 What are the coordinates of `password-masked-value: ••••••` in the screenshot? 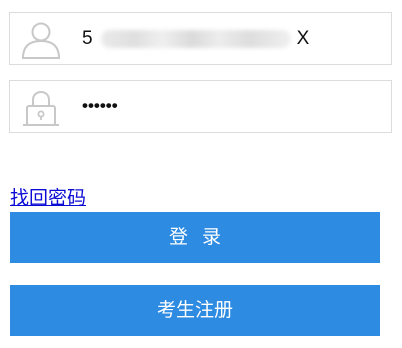 It's located at (100, 106).